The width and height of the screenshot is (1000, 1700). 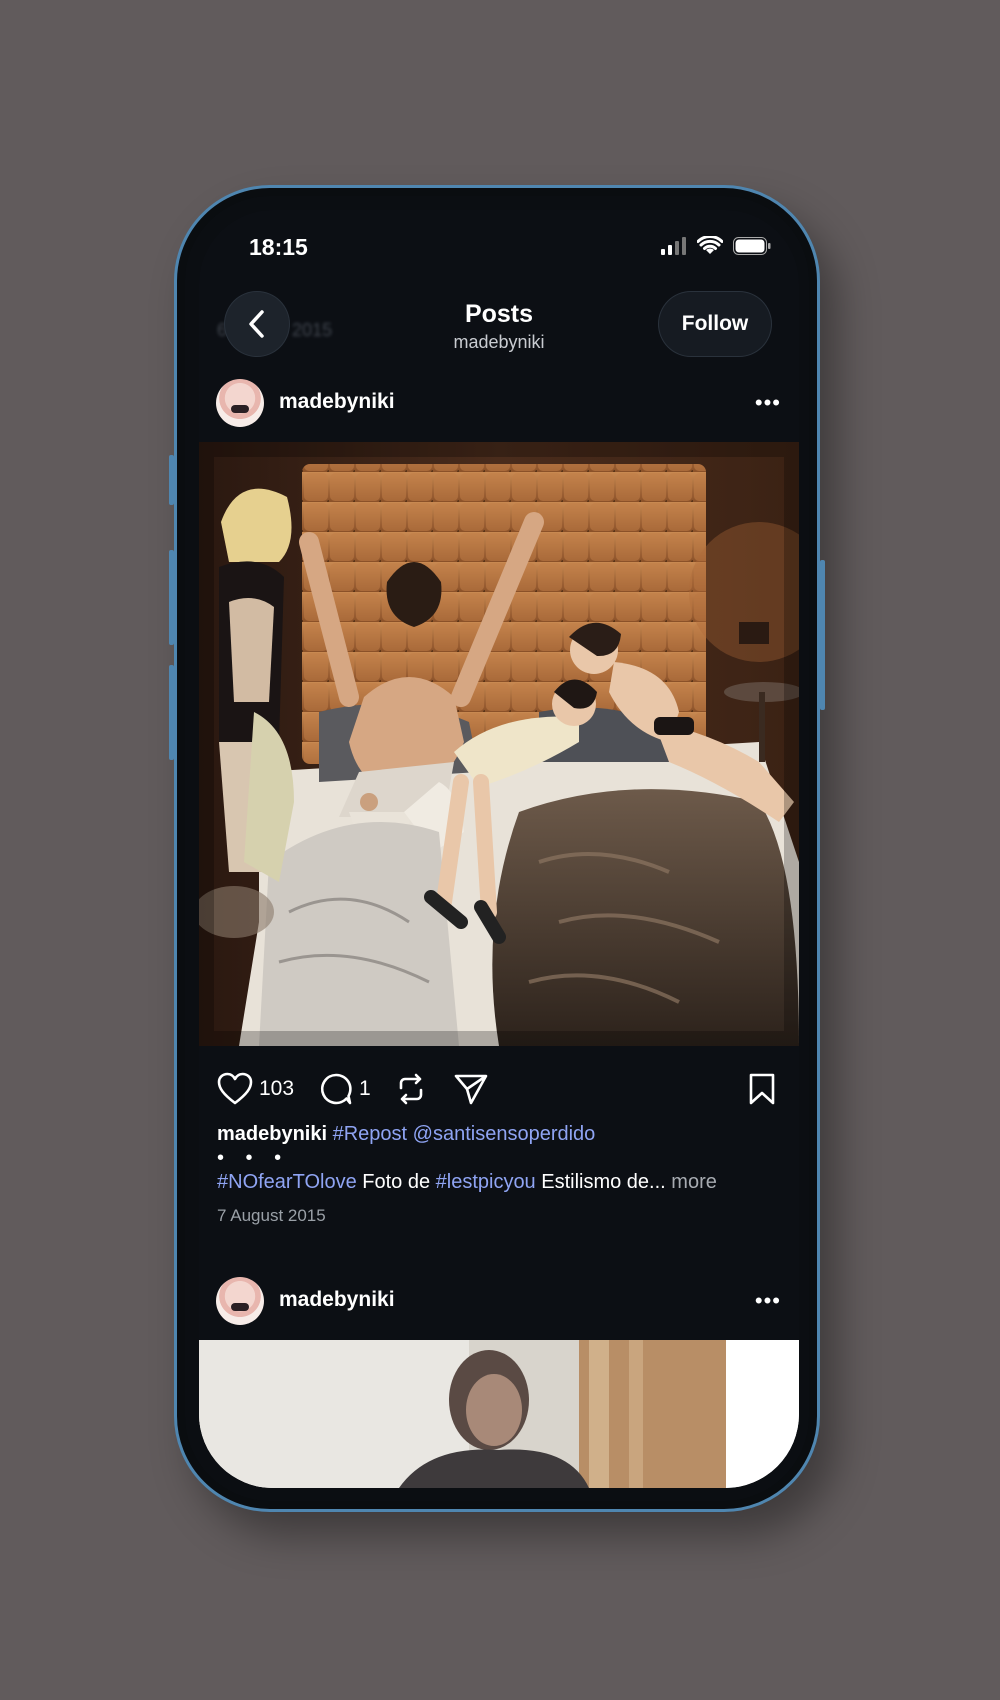 I want to click on wifi-icon, so click(x=710, y=245).